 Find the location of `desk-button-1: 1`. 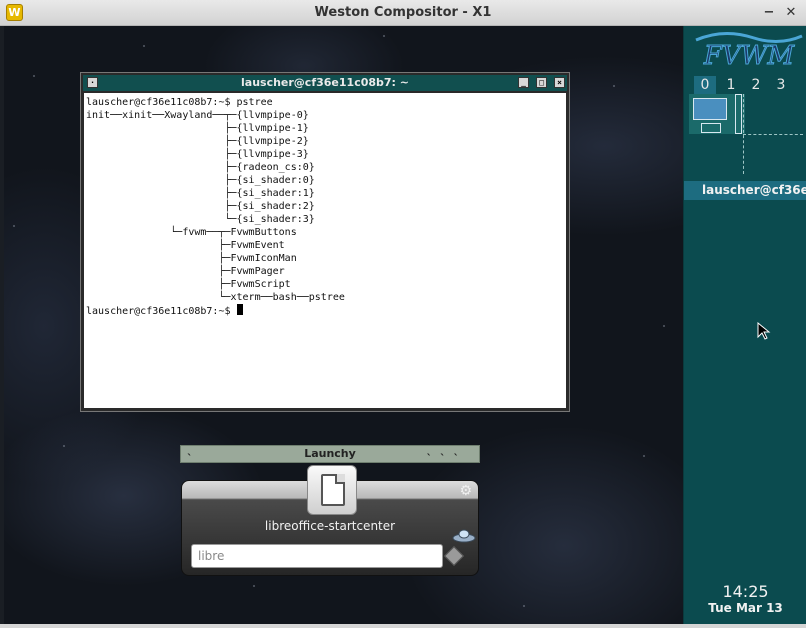

desk-button-1: 1 is located at coordinates (731, 85).